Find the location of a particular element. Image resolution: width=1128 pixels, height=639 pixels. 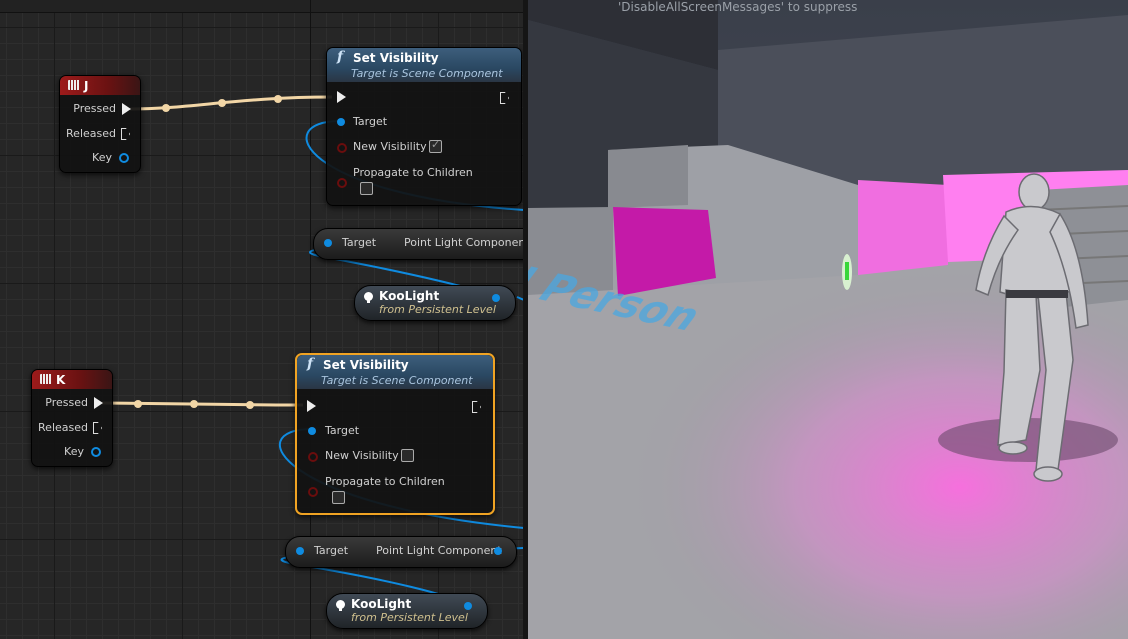

exec-wire-j is located at coordinates (231, 103).